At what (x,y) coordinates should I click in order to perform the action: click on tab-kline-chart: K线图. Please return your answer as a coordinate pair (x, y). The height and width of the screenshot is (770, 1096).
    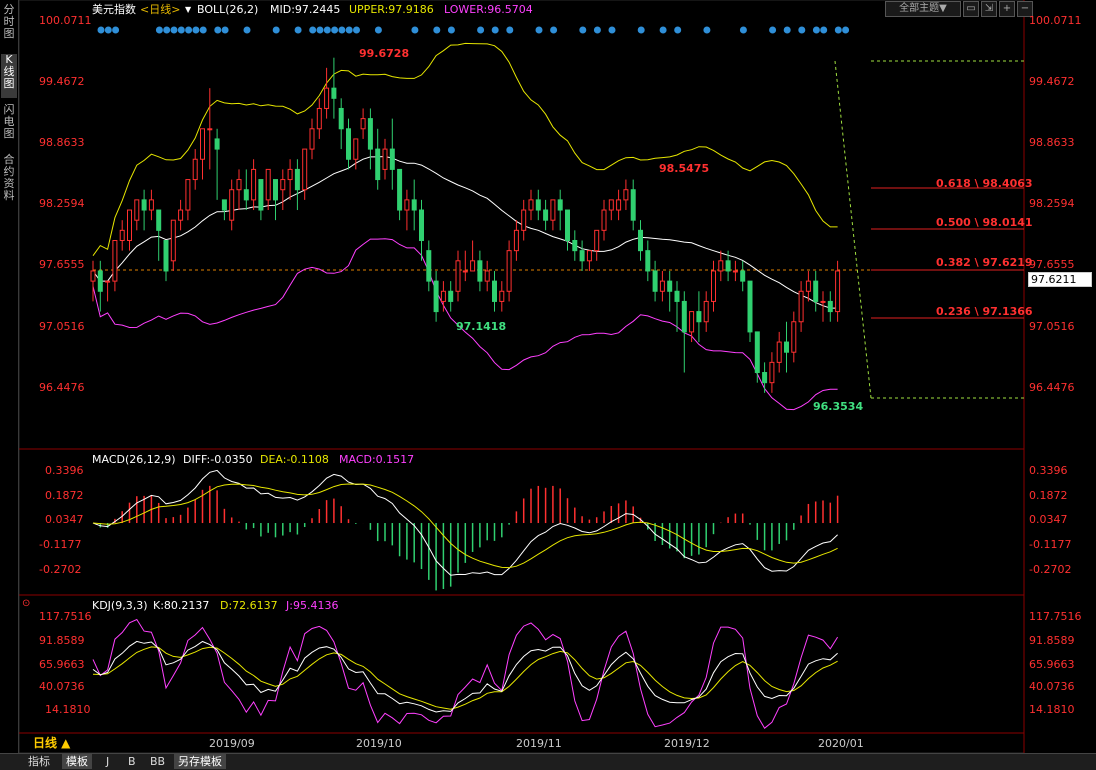
    Looking at the image, I should click on (9, 76).